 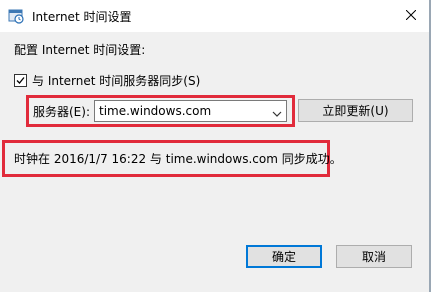 I want to click on update-now-button: 立即更新(U), so click(x=355, y=110).